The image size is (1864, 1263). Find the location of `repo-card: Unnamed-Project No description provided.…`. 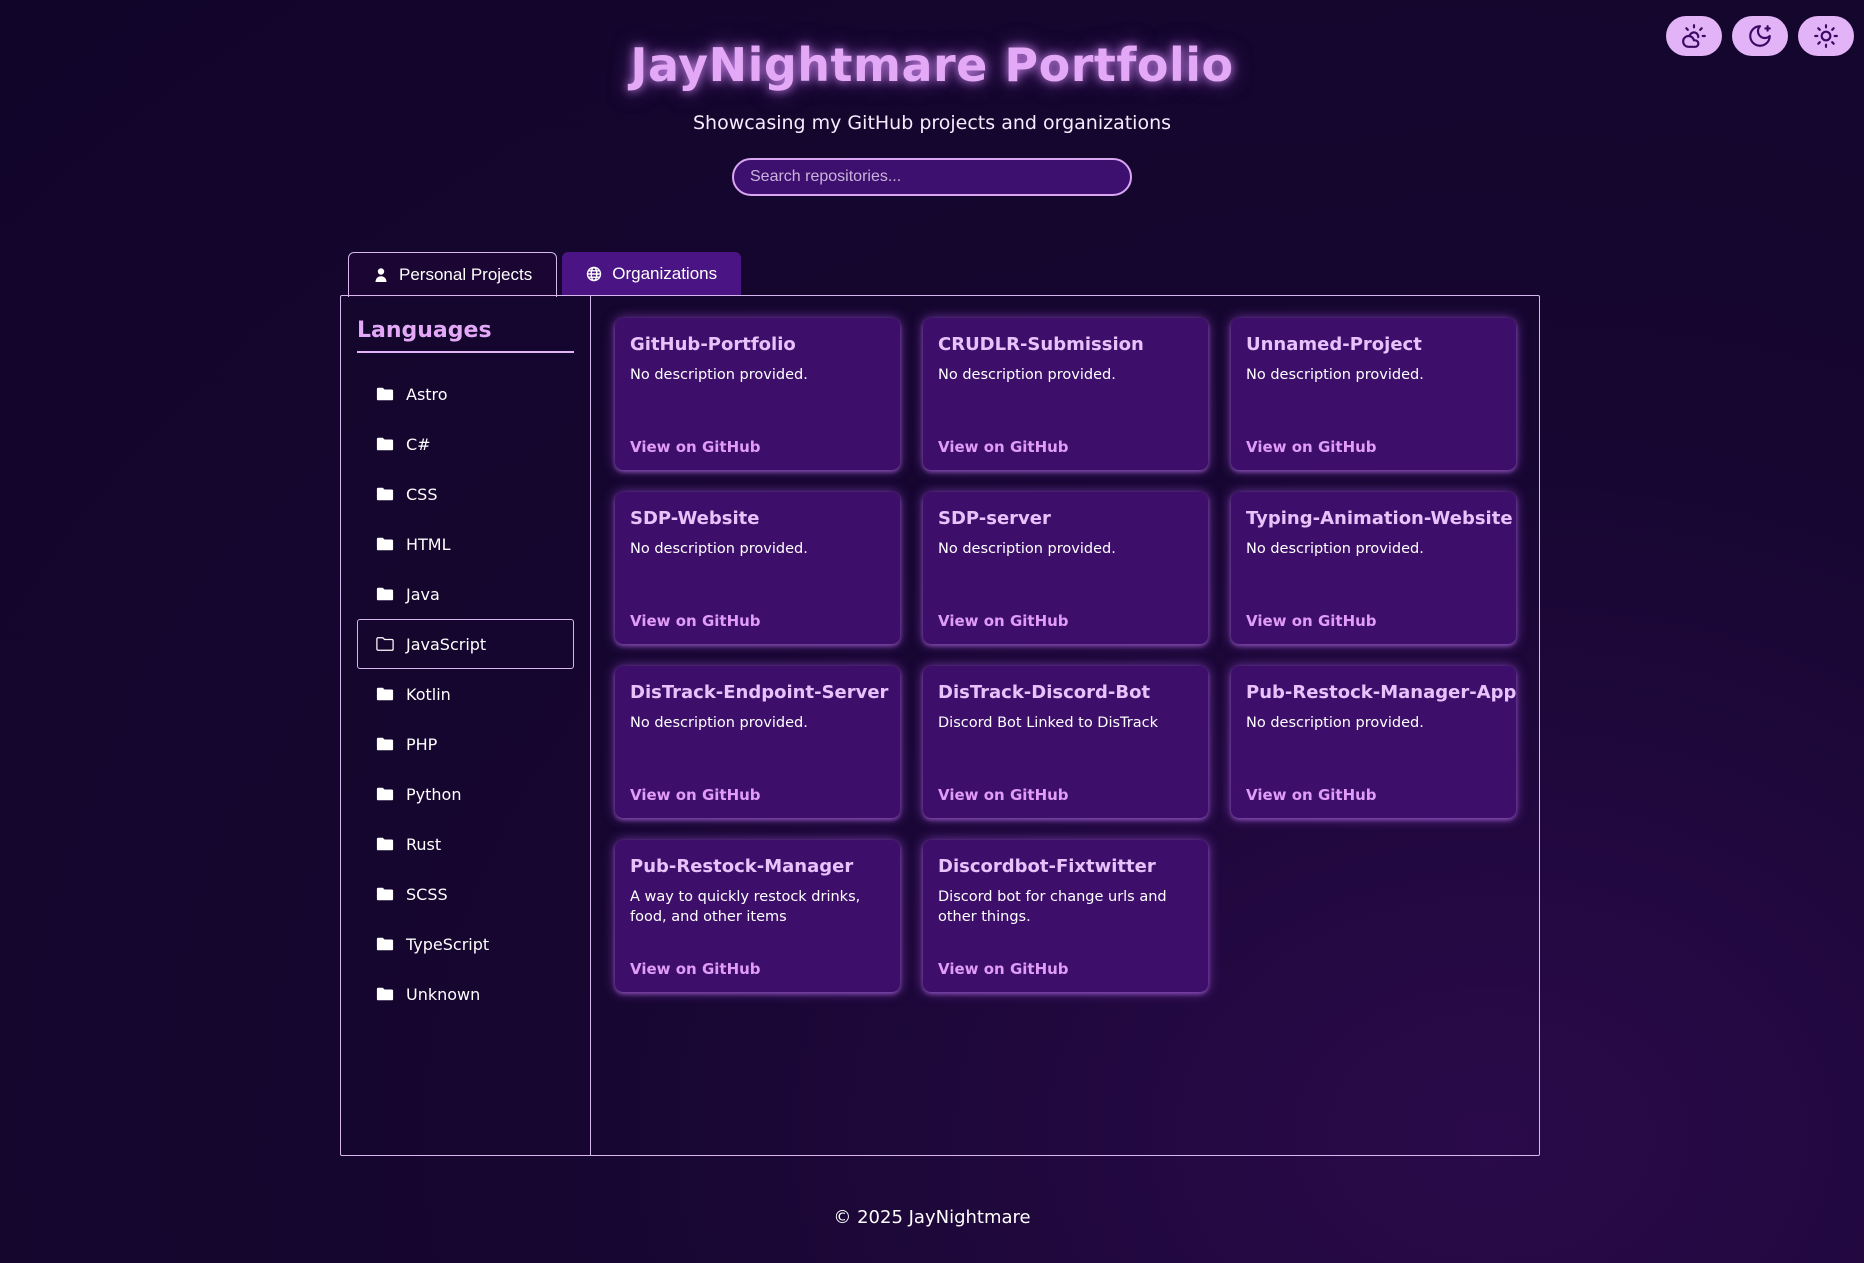

repo-card: Unnamed-Project No description provided.… is located at coordinates (1373, 394).